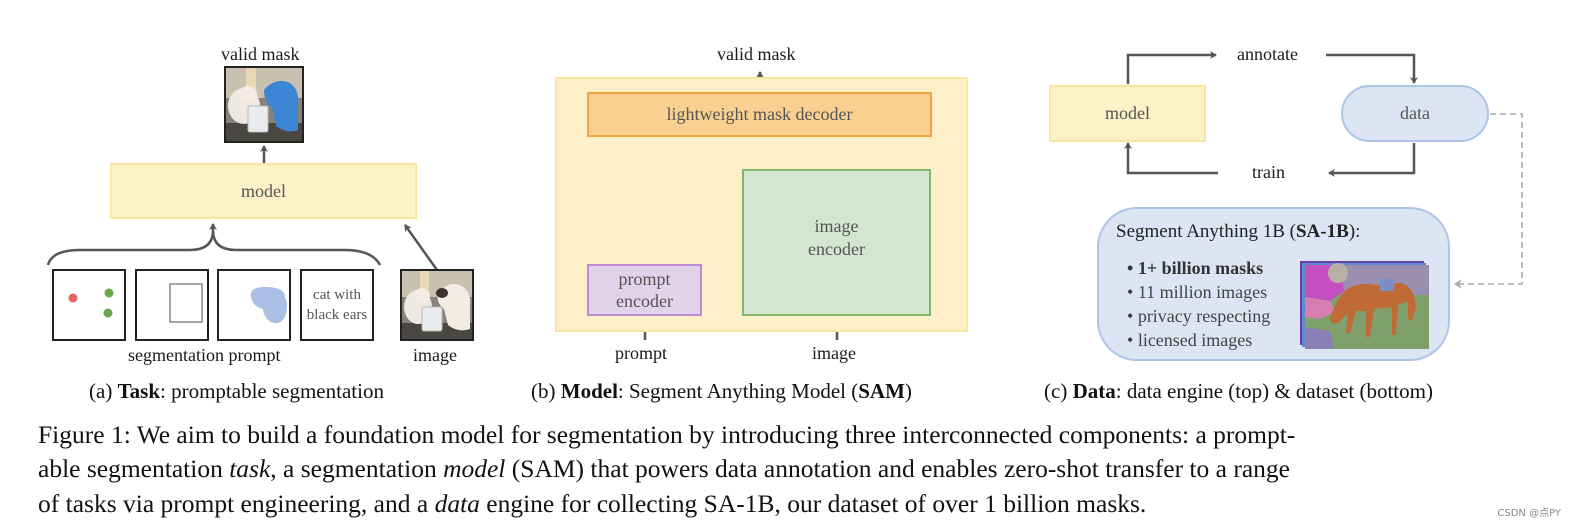 This screenshot has width=1571, height=527. Describe the element at coordinates (268, 305) in the screenshot. I see `mask-prompt-icon` at that location.